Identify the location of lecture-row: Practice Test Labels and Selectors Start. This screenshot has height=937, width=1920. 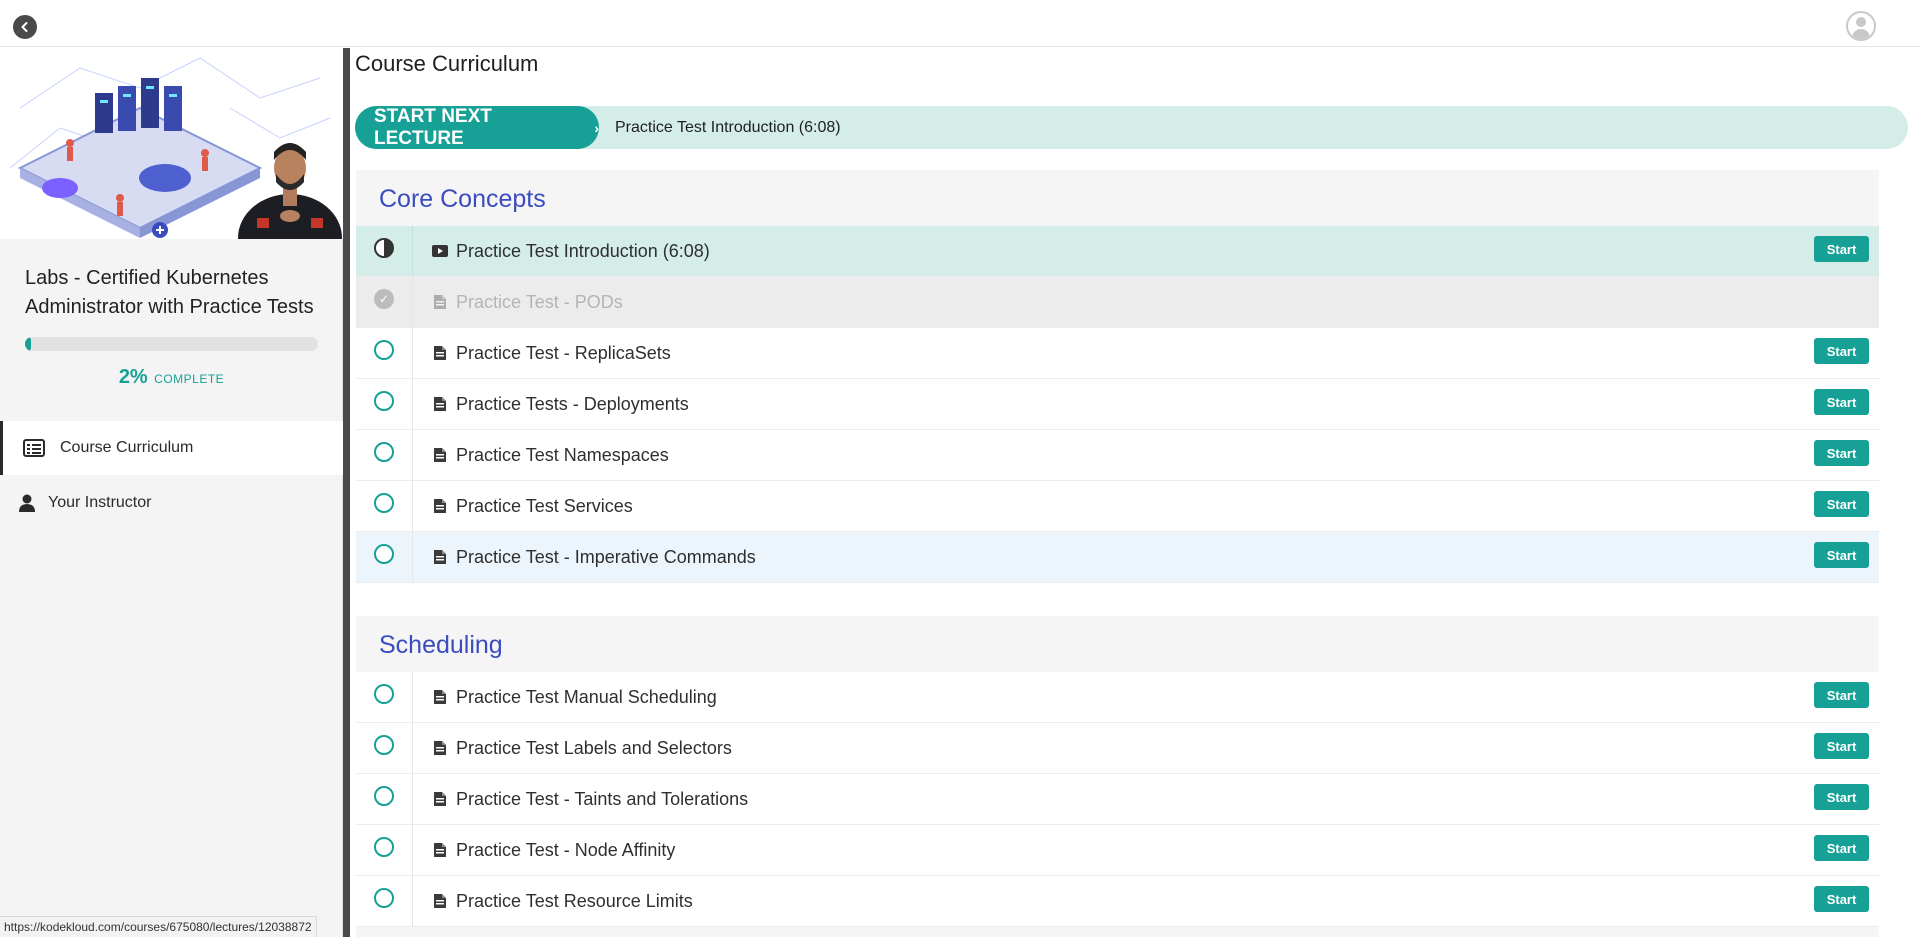
(1117, 748).